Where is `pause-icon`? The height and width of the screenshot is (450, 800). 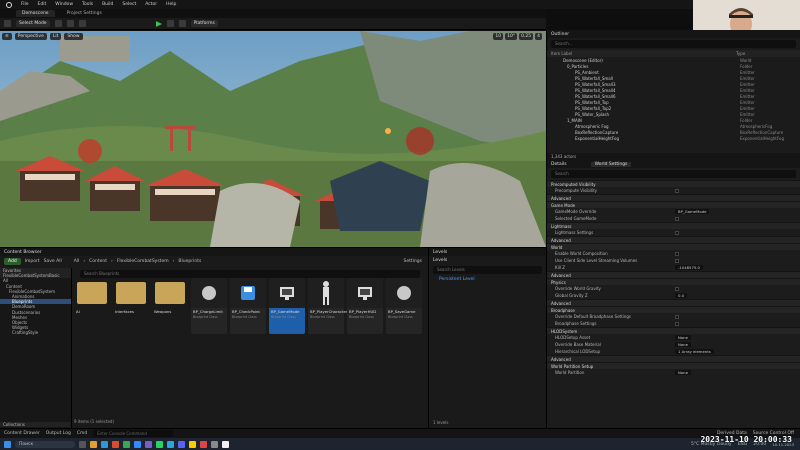
pause-icon is located at coordinates (170, 23).